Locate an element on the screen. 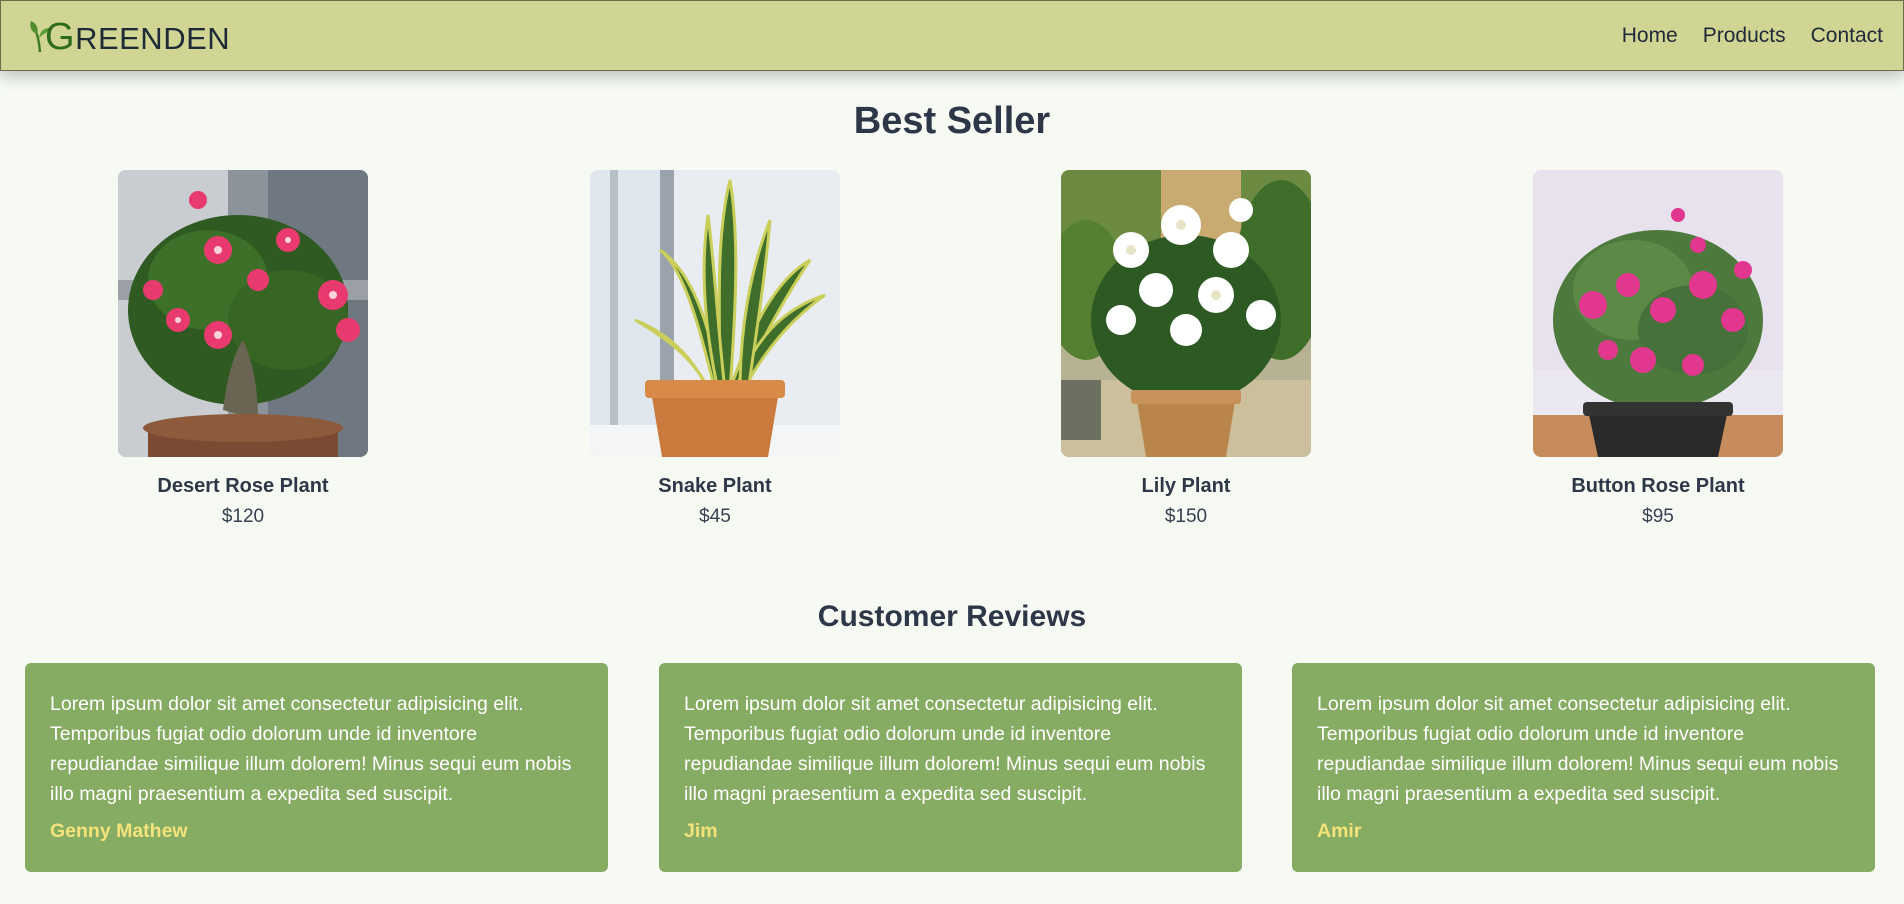 The image size is (1904, 904). product-name: Snake Plant is located at coordinates (715, 486).